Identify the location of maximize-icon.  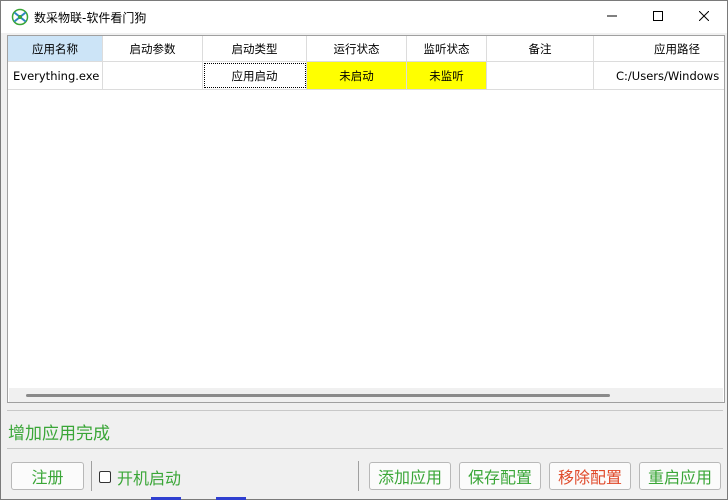
(658, 16).